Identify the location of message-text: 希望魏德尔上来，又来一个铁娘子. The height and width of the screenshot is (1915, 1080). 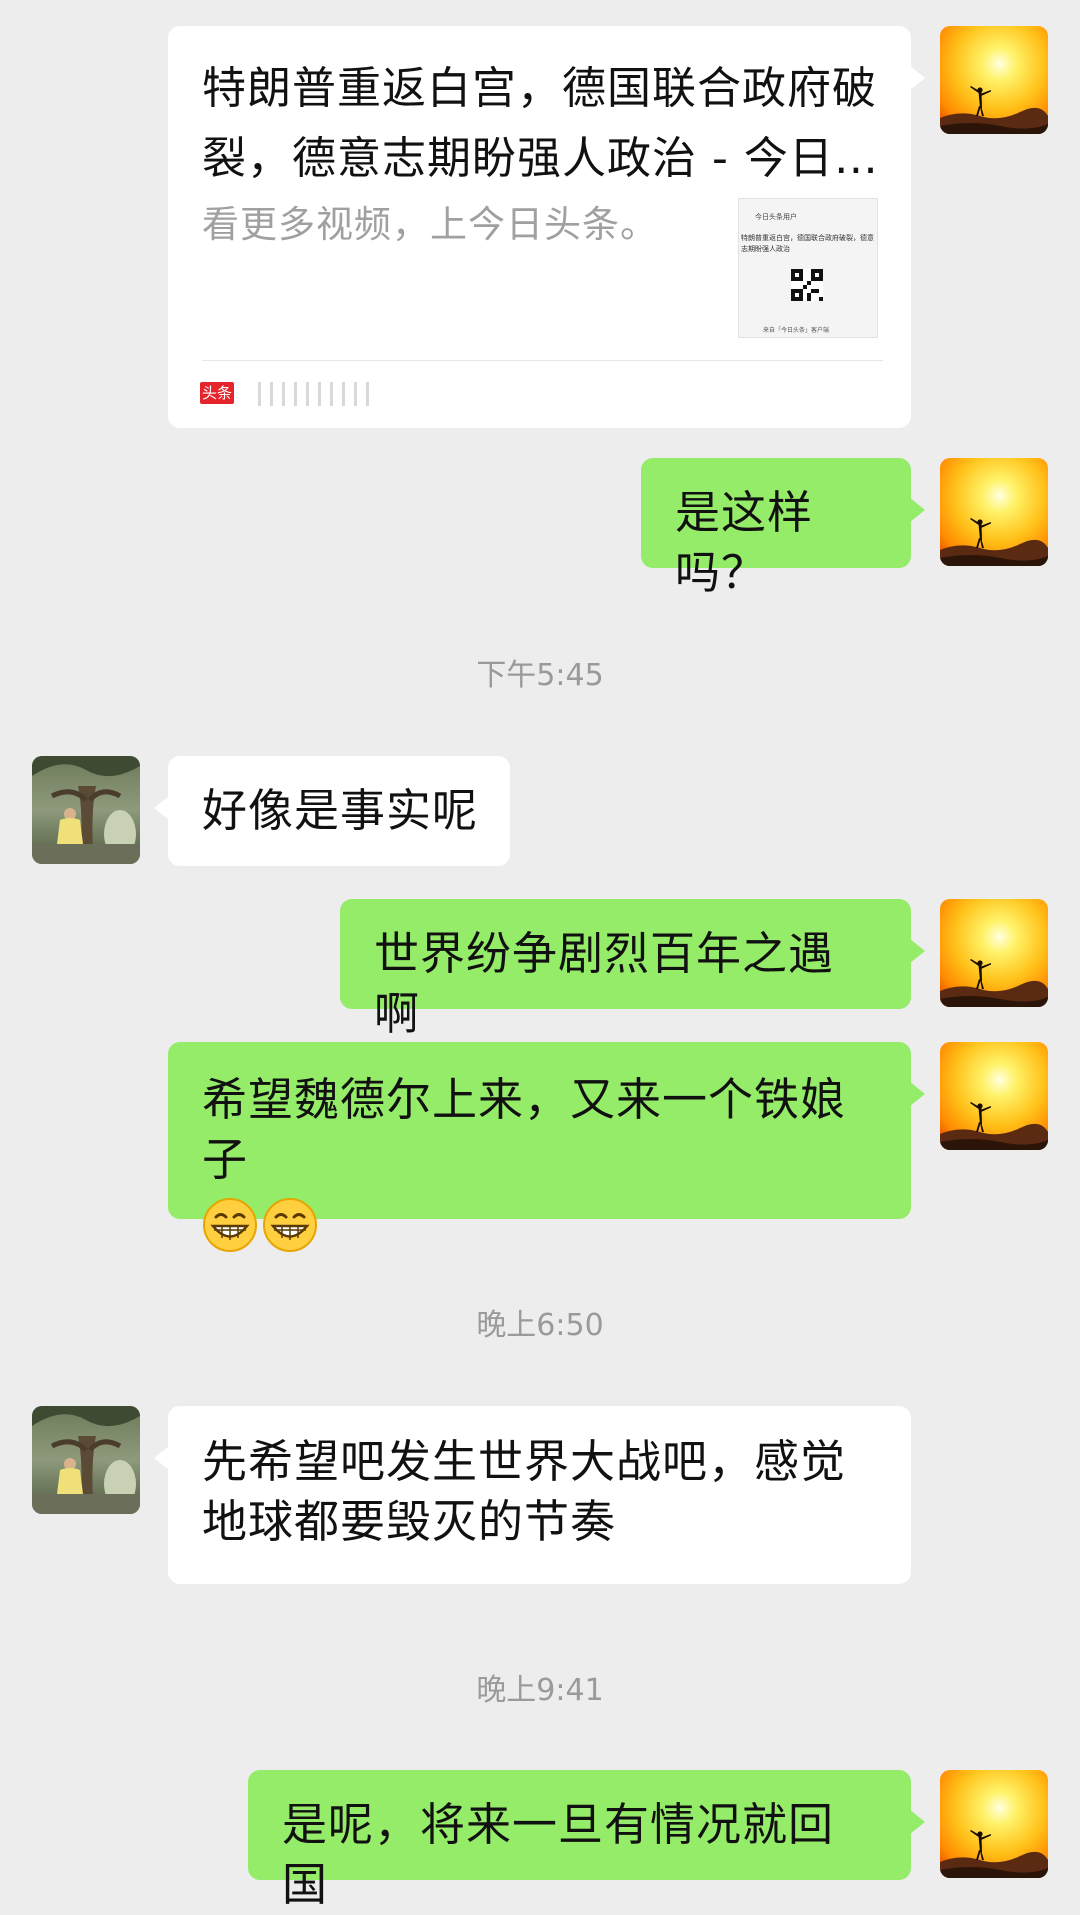
(524, 1129).